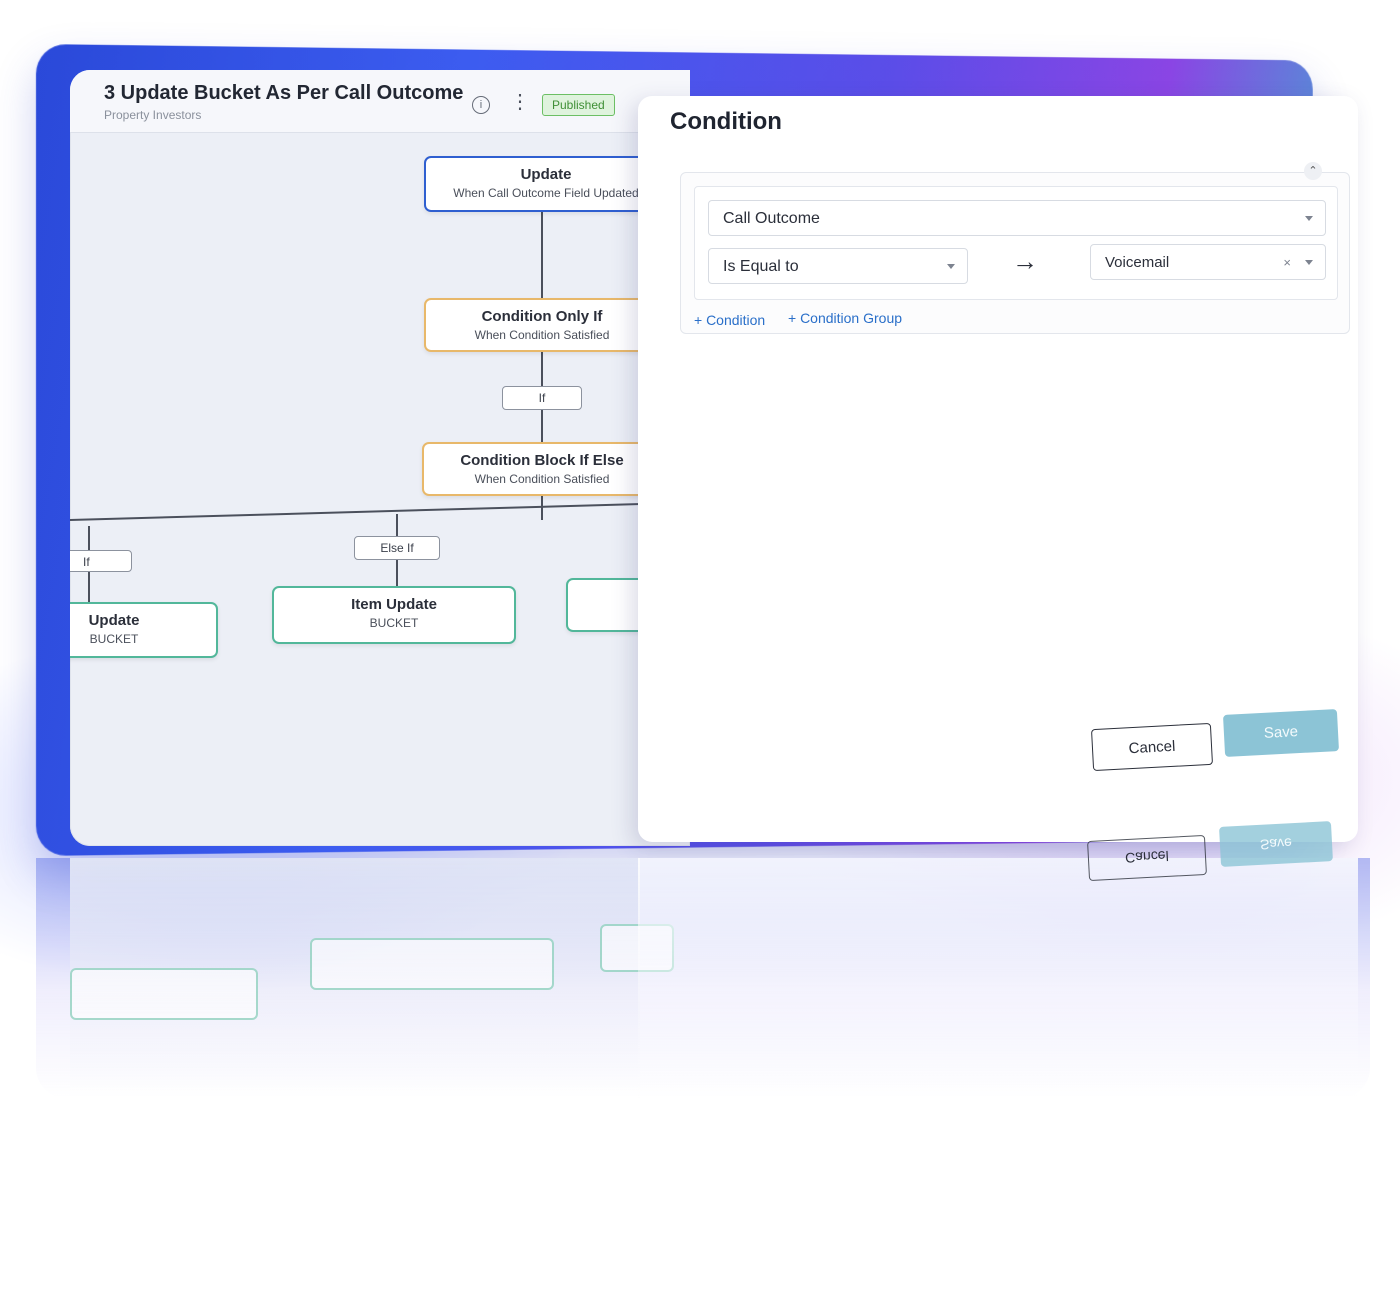  I want to click on add-condition-link: + Condition, so click(729, 320).